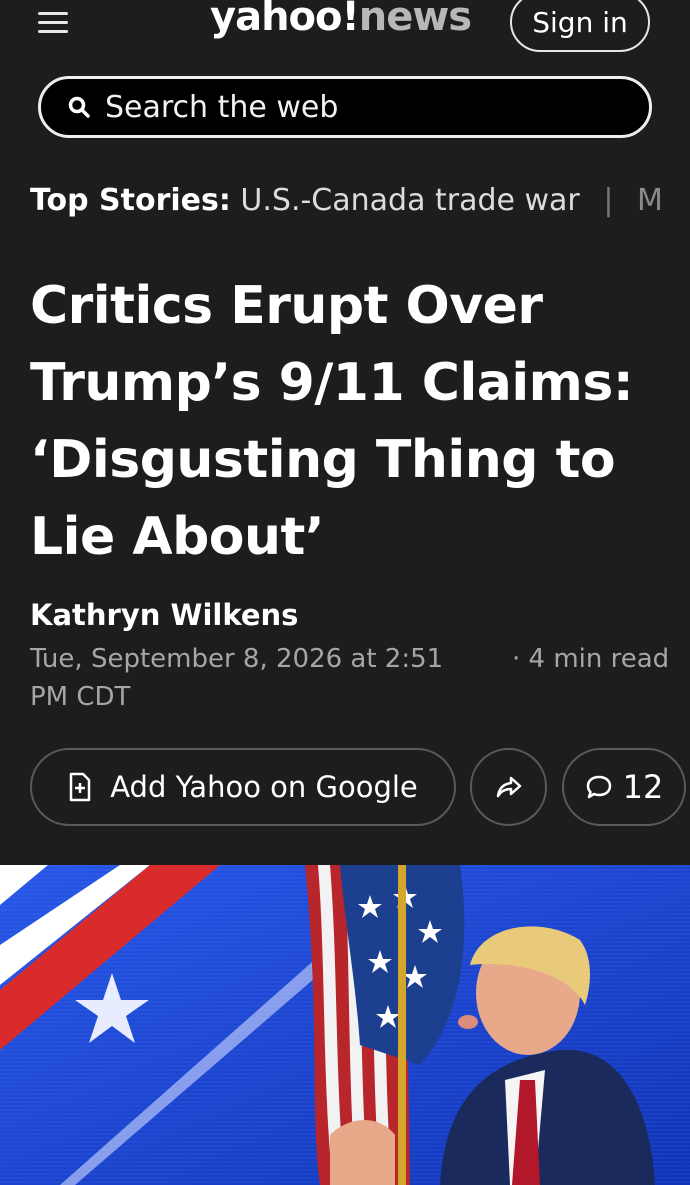 This screenshot has width=690, height=1185. I want to click on add-document-icon, so click(80, 787).